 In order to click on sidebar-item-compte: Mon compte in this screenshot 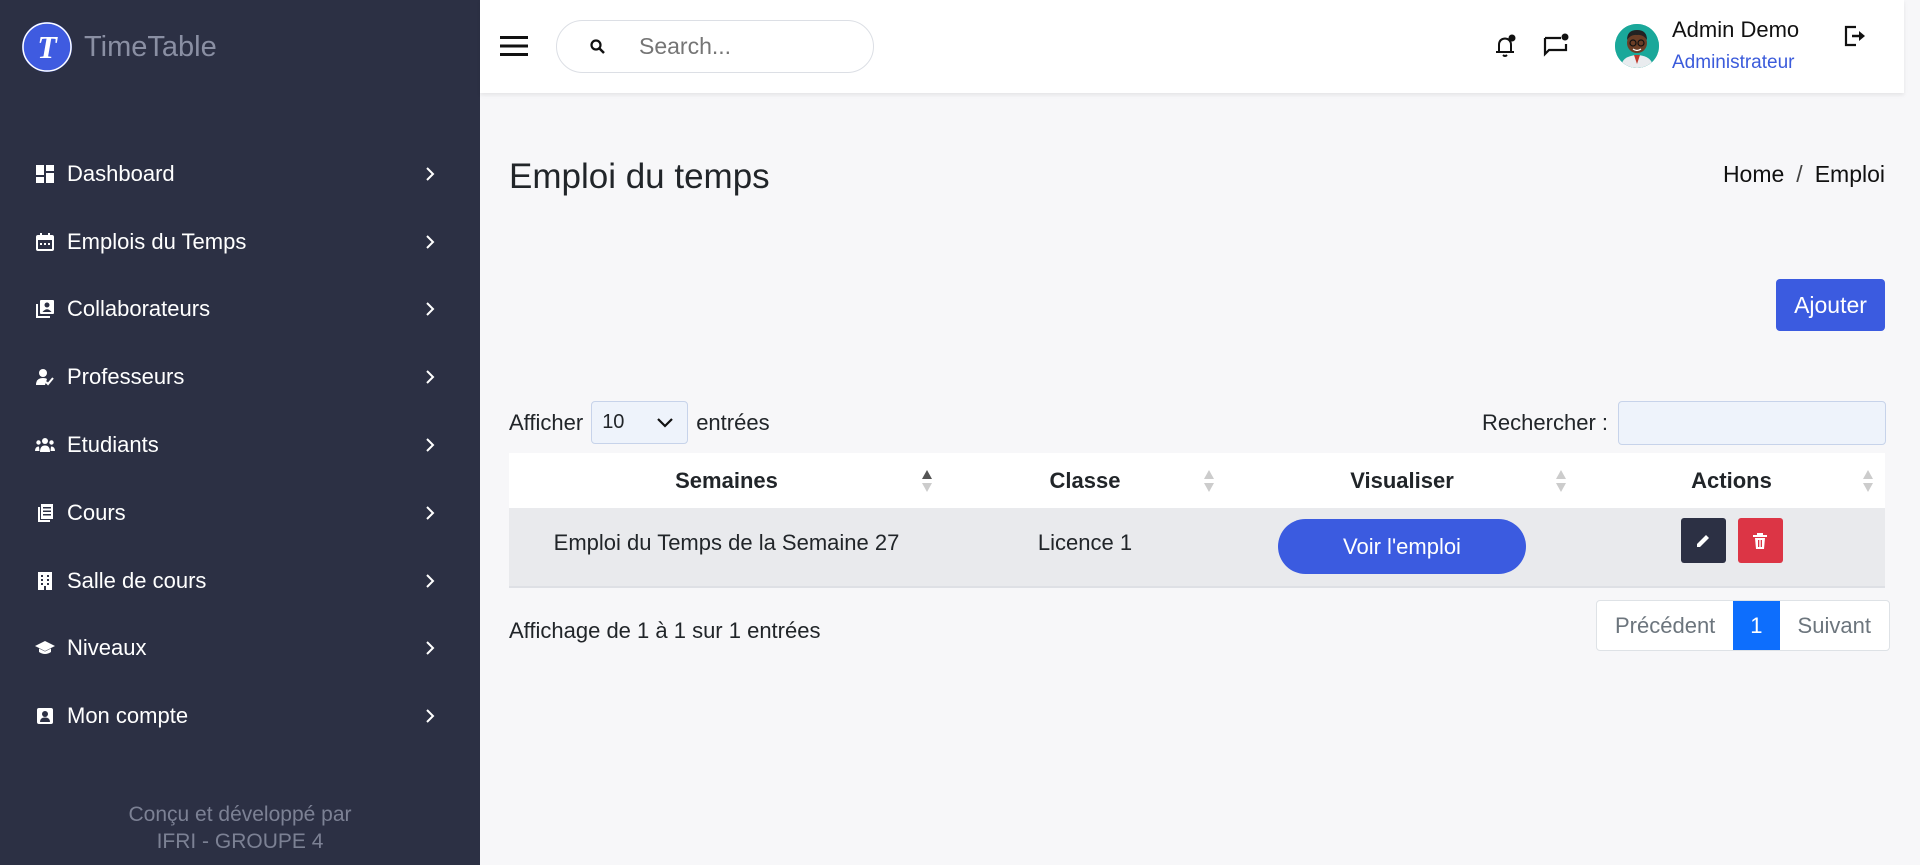, I will do `click(240, 716)`.